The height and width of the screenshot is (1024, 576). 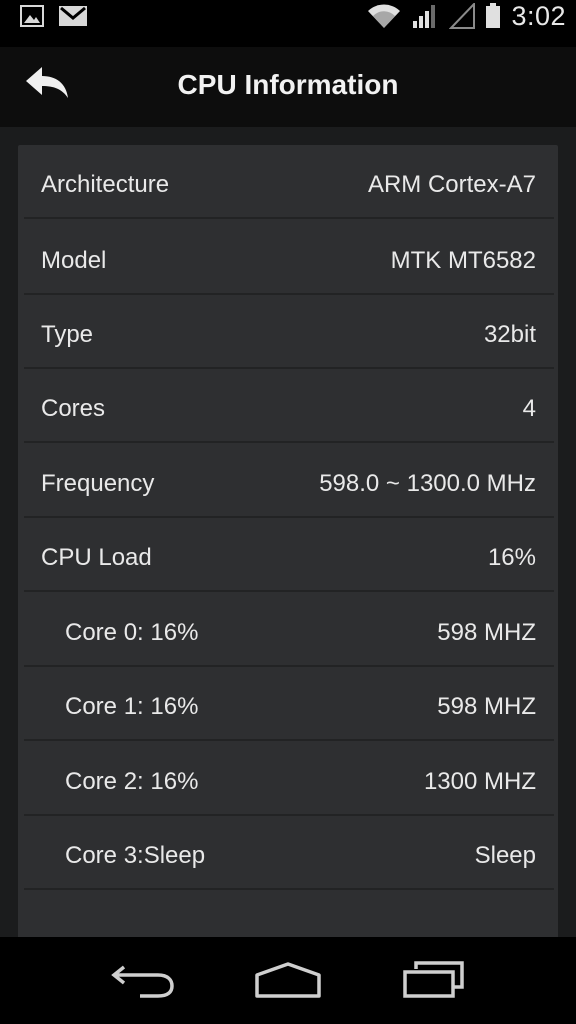 I want to click on row-type: Type 32bit, so click(x=289, y=332).